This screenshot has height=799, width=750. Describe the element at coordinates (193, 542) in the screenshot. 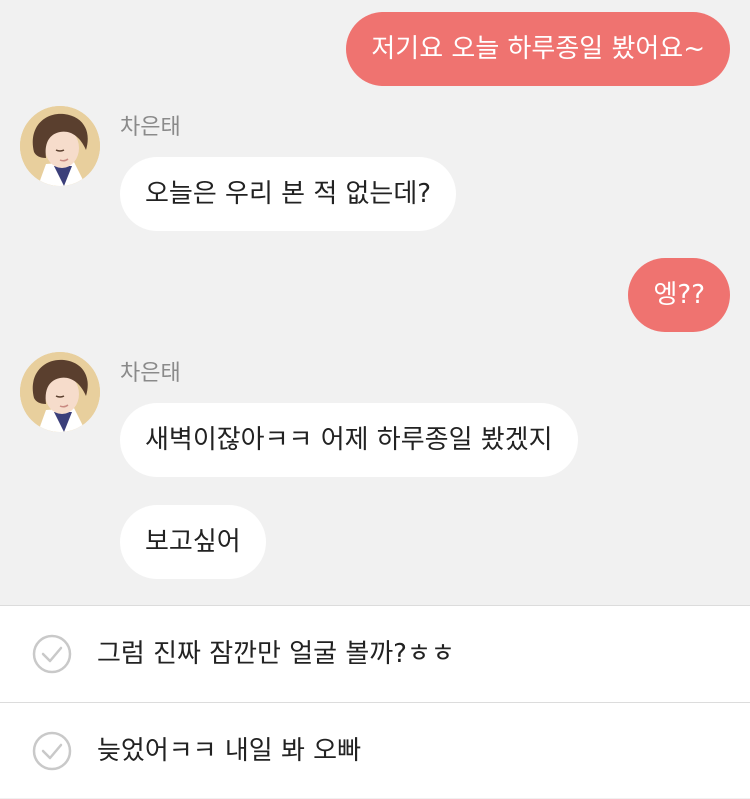

I see `incoming-message: 보고싶어` at that location.